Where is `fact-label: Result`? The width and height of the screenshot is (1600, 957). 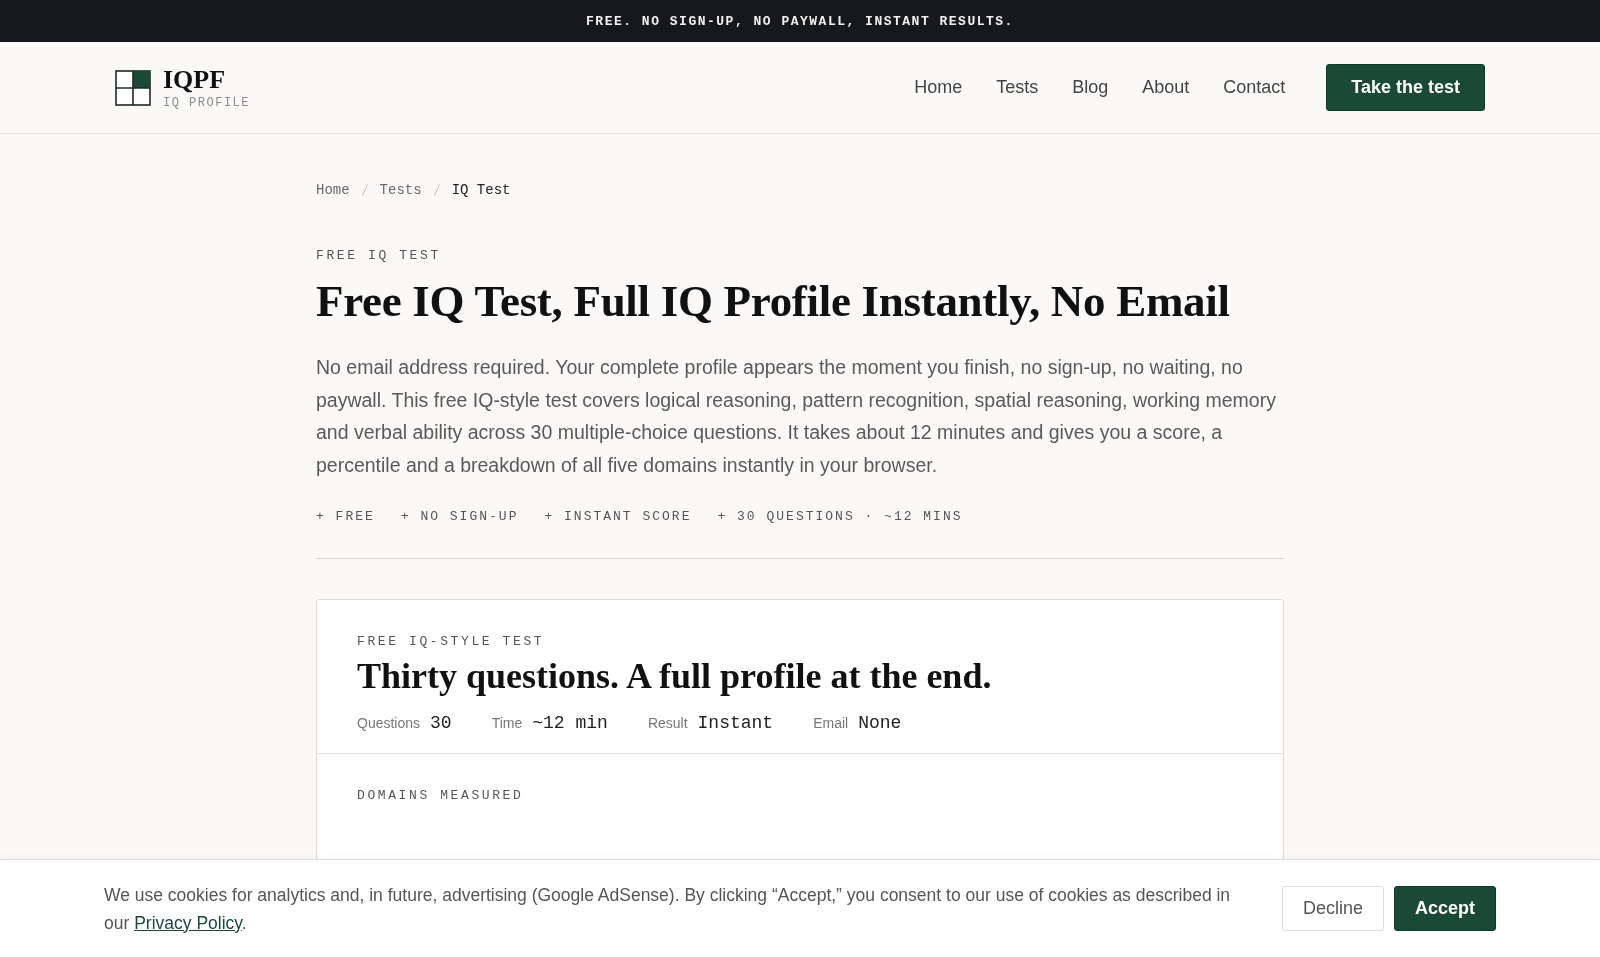
fact-label: Result is located at coordinates (667, 723).